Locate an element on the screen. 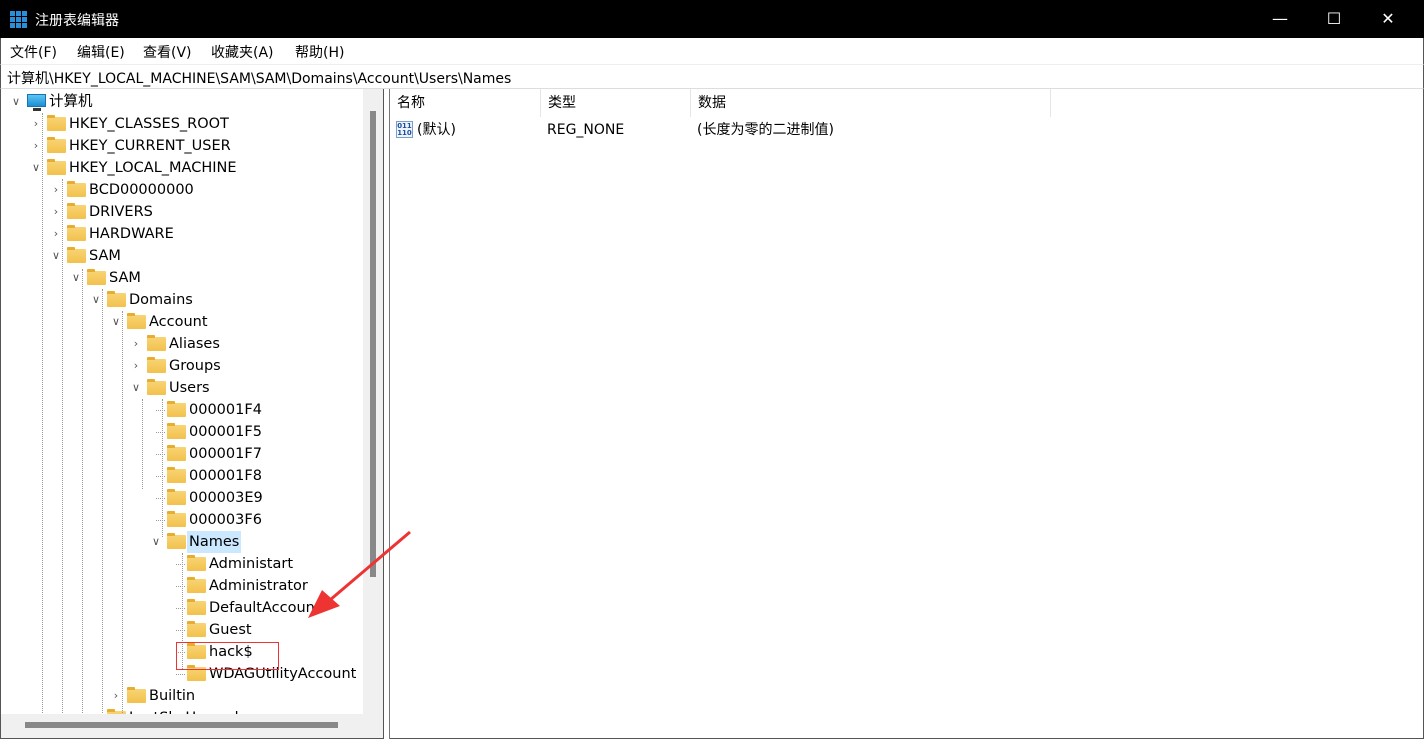 The width and height of the screenshot is (1424, 739). red-arrow-annotation is located at coordinates (359, 574).